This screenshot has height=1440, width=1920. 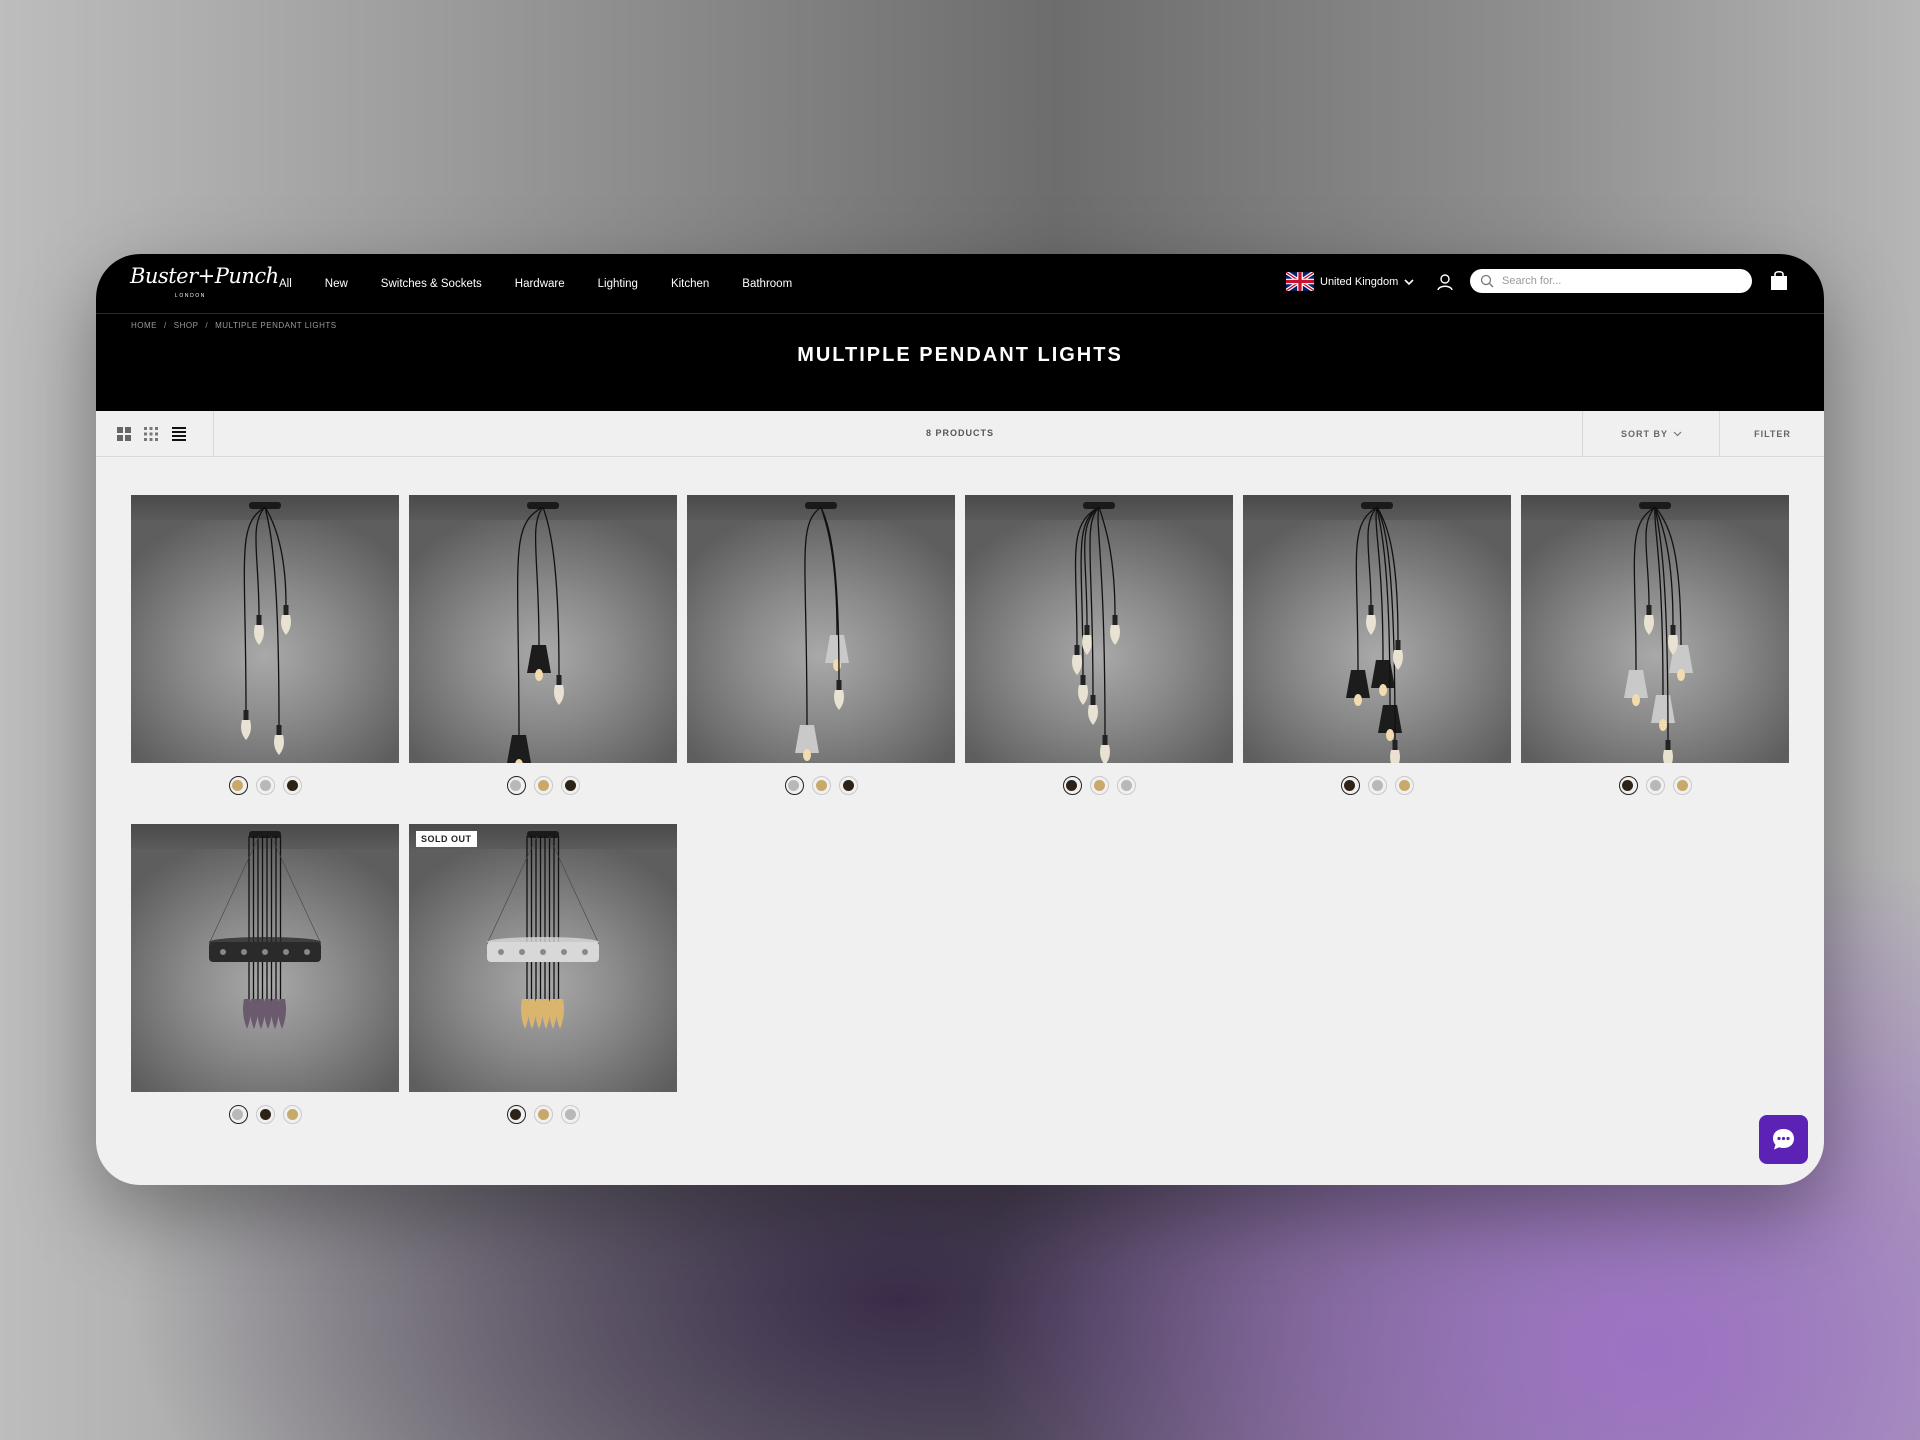 I want to click on brand-logo: Buster+Punch LONDON, so click(x=204, y=284).